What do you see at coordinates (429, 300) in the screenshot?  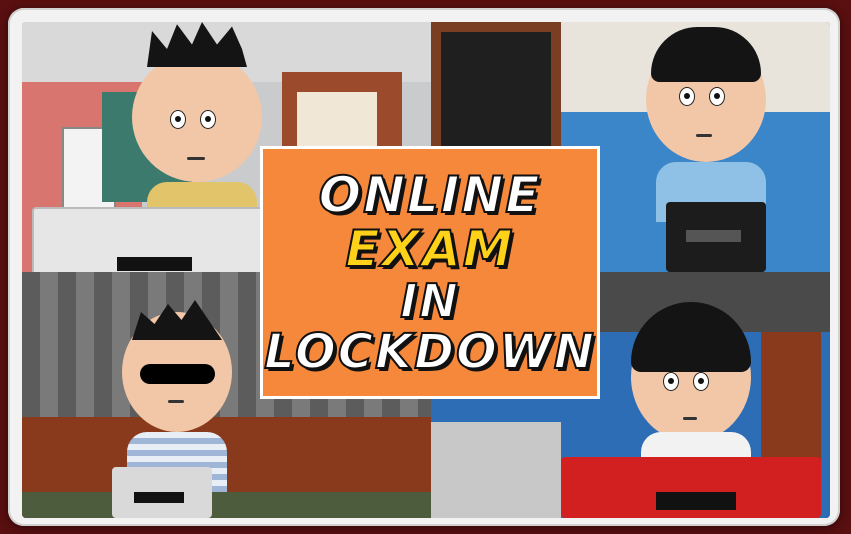 I see `title-line-in: IN` at bounding box center [429, 300].